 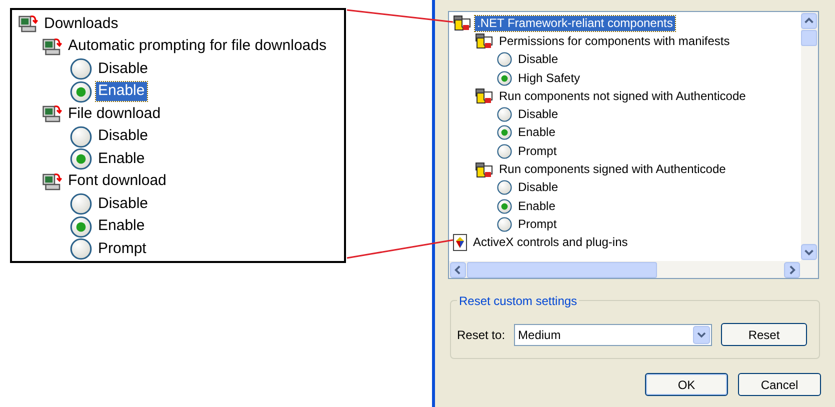 I want to click on scroll-up-icon, so click(x=809, y=21).